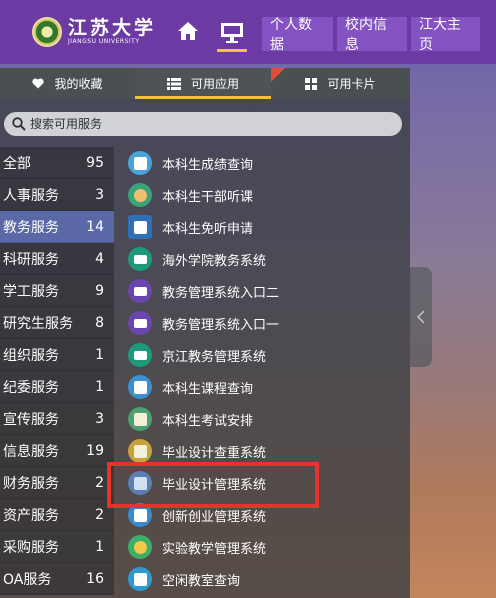 The width and height of the screenshot is (496, 598). I want to click on category-count: 8, so click(99, 322).